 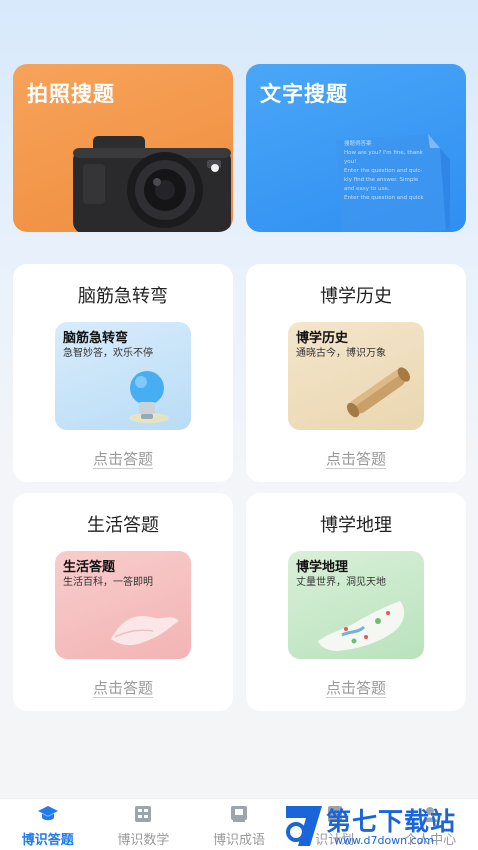 I want to click on photo-search-title: 拍照搜题, so click(x=71, y=94).